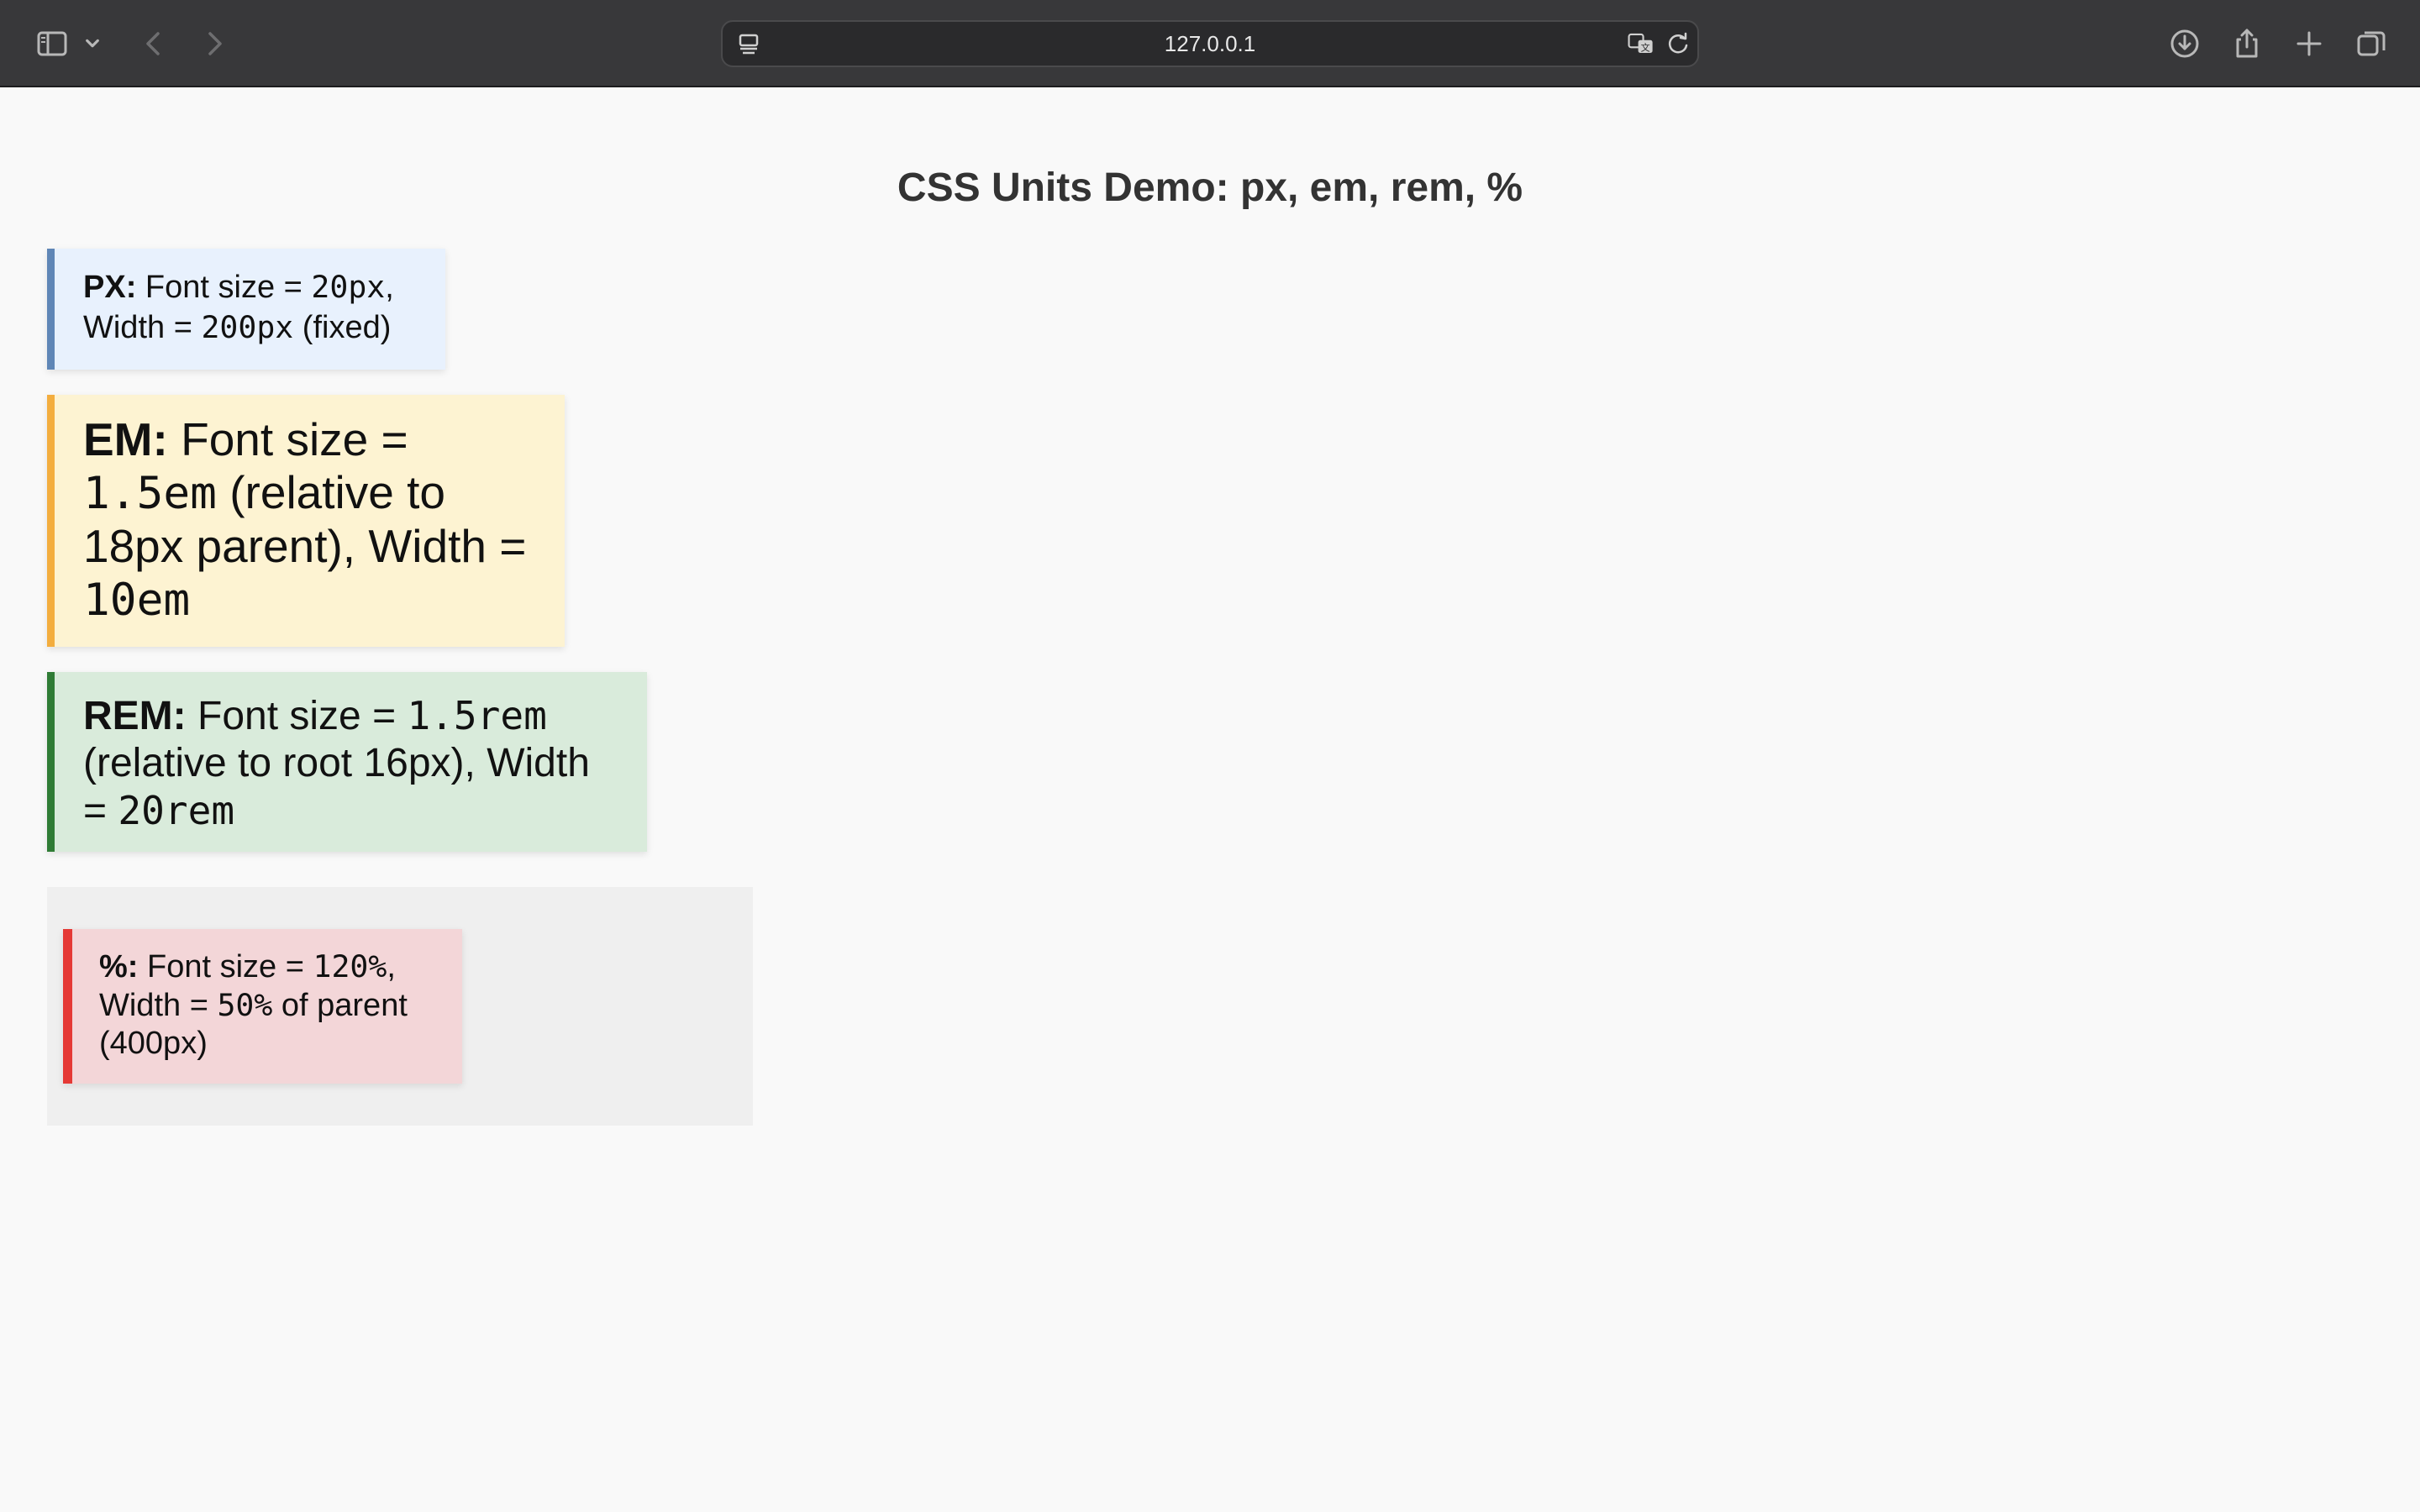 This screenshot has width=2420, height=1512. What do you see at coordinates (214, 44) in the screenshot?
I see `forward-arrow-icon` at bounding box center [214, 44].